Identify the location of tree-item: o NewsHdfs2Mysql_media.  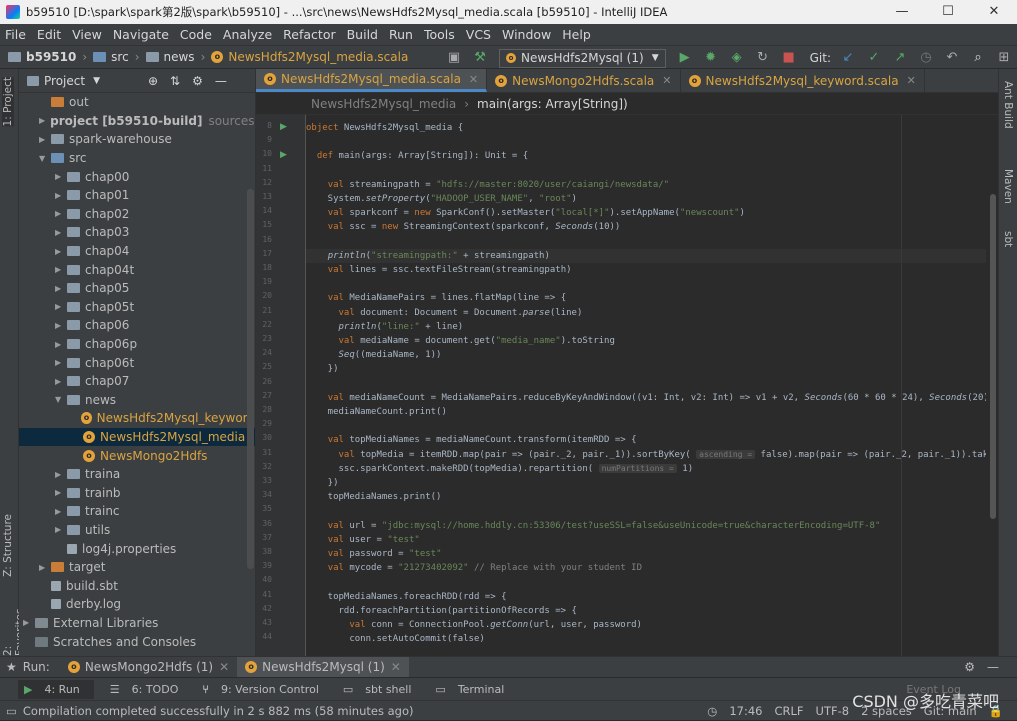
(137, 437).